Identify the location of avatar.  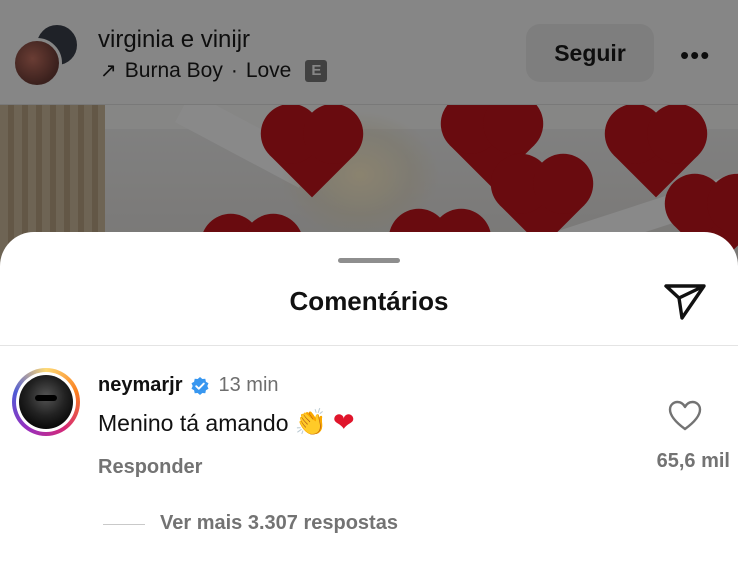
(46, 402).